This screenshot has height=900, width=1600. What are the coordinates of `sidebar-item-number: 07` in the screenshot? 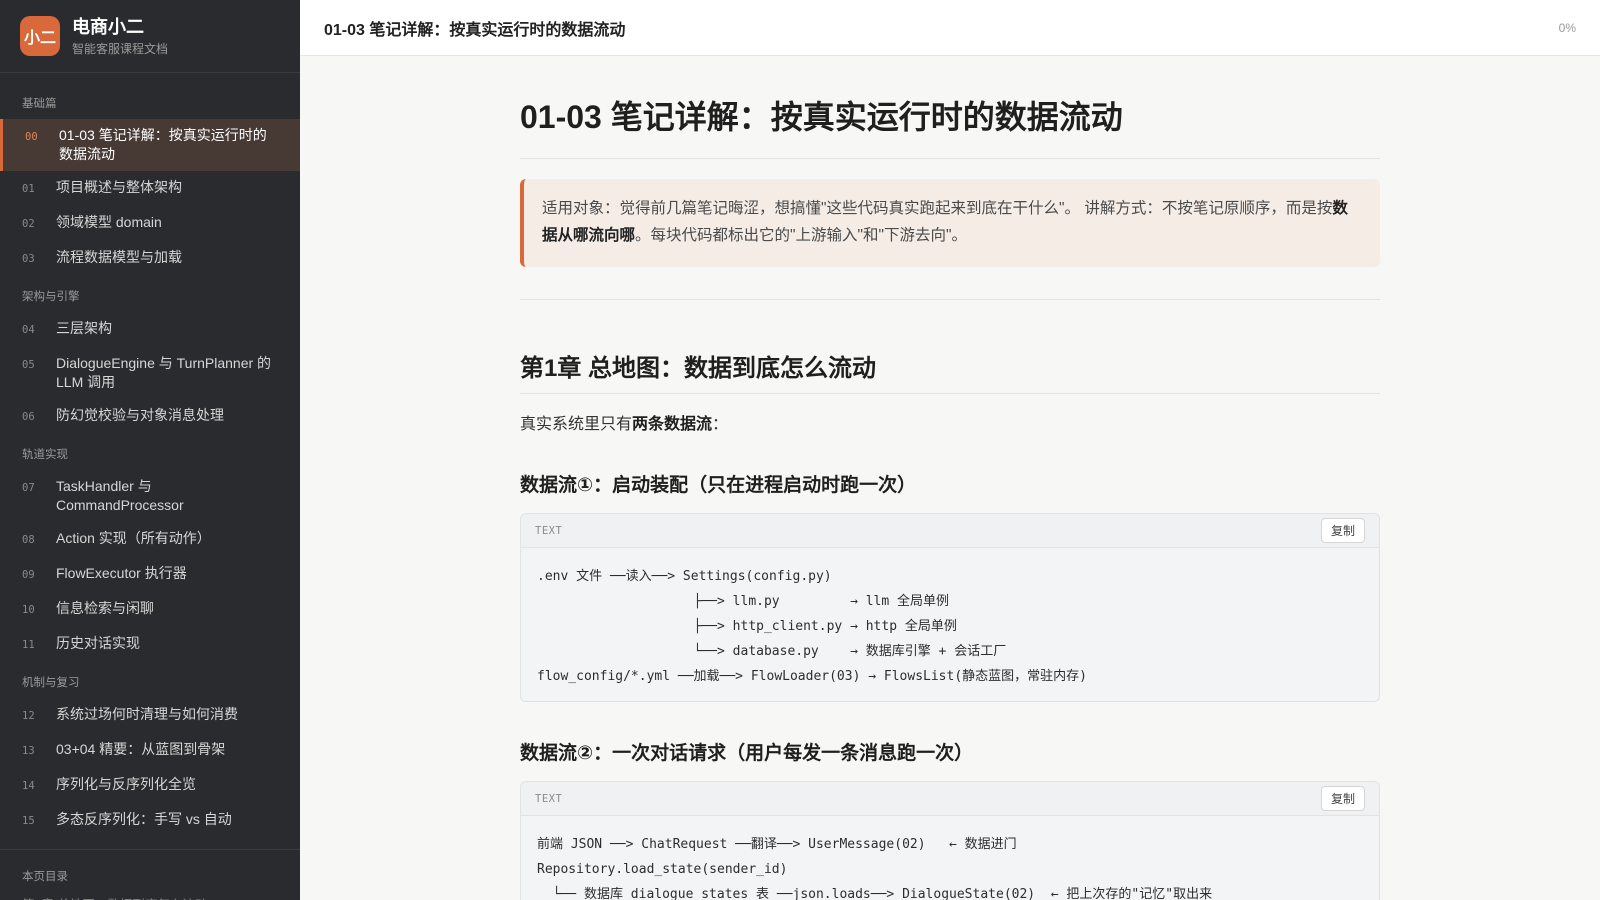 It's located at (28, 488).